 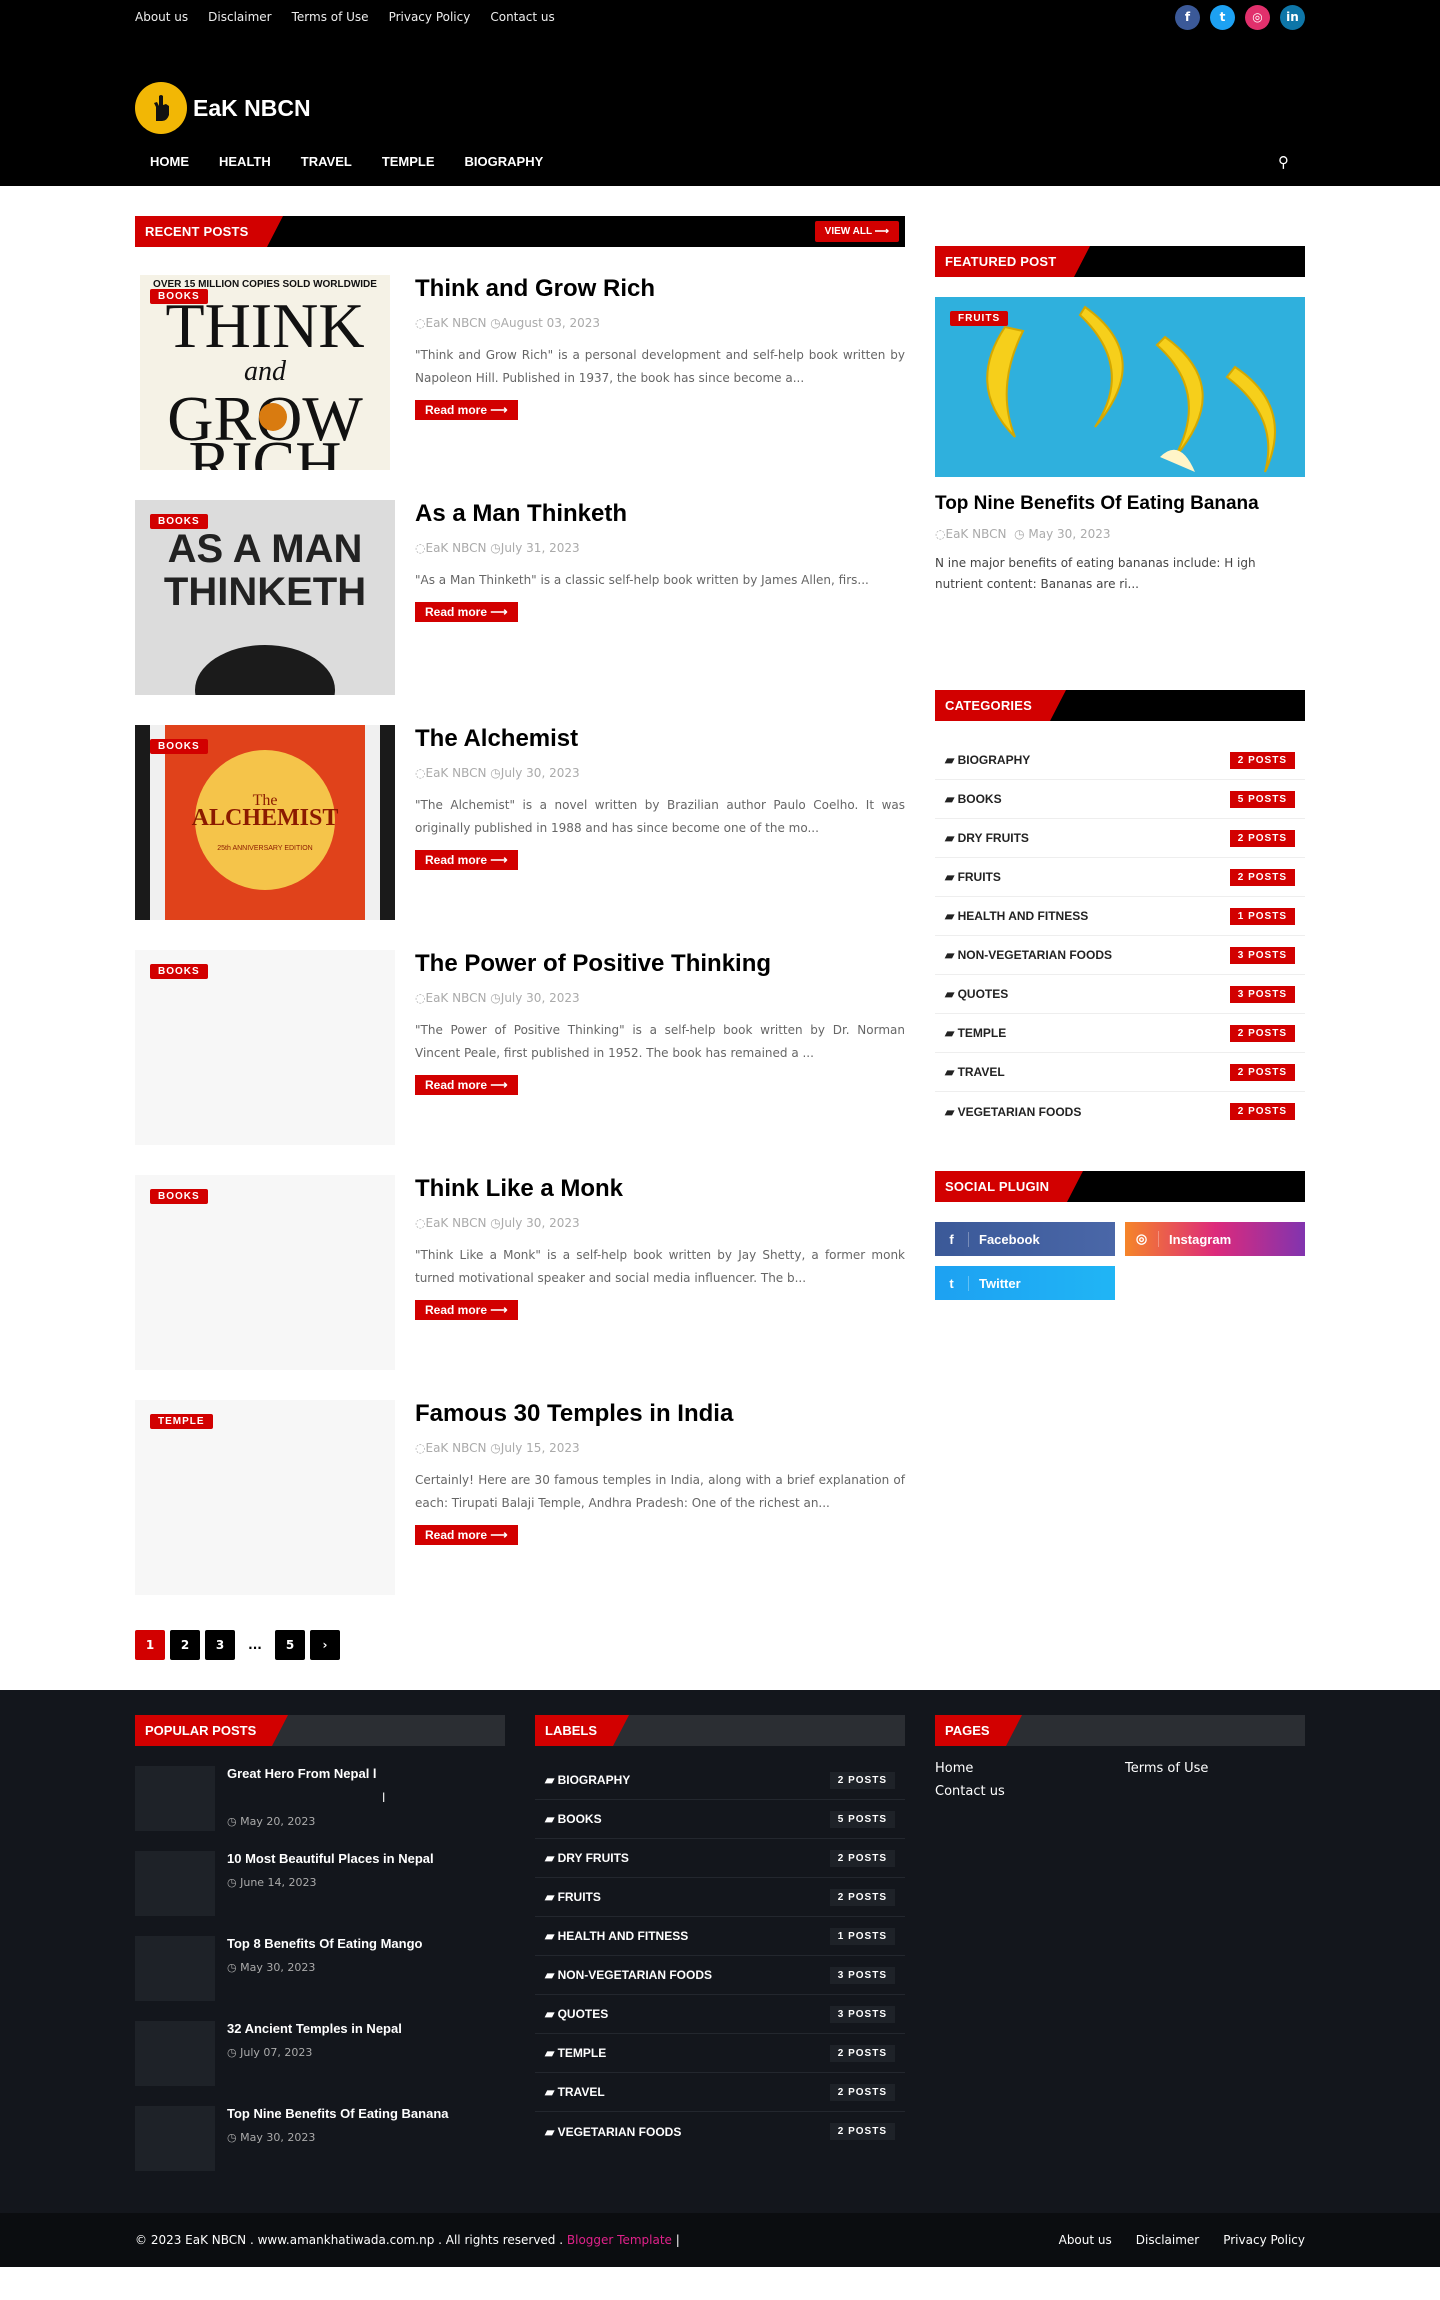 I want to click on social-button-facebook: f Facebook, so click(x=1025, y=1239).